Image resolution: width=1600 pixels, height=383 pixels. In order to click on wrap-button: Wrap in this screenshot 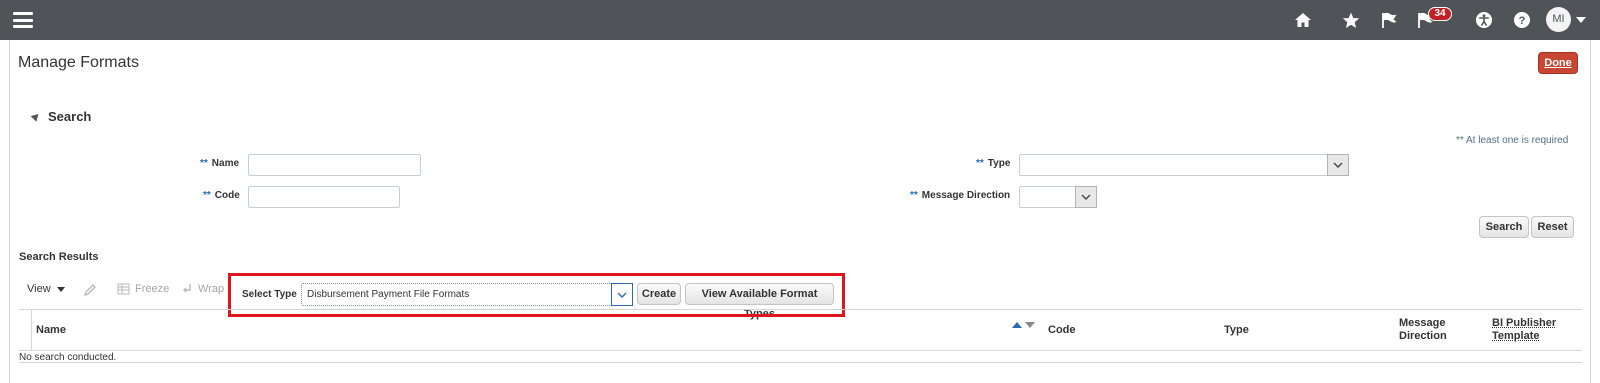, I will do `click(203, 289)`.